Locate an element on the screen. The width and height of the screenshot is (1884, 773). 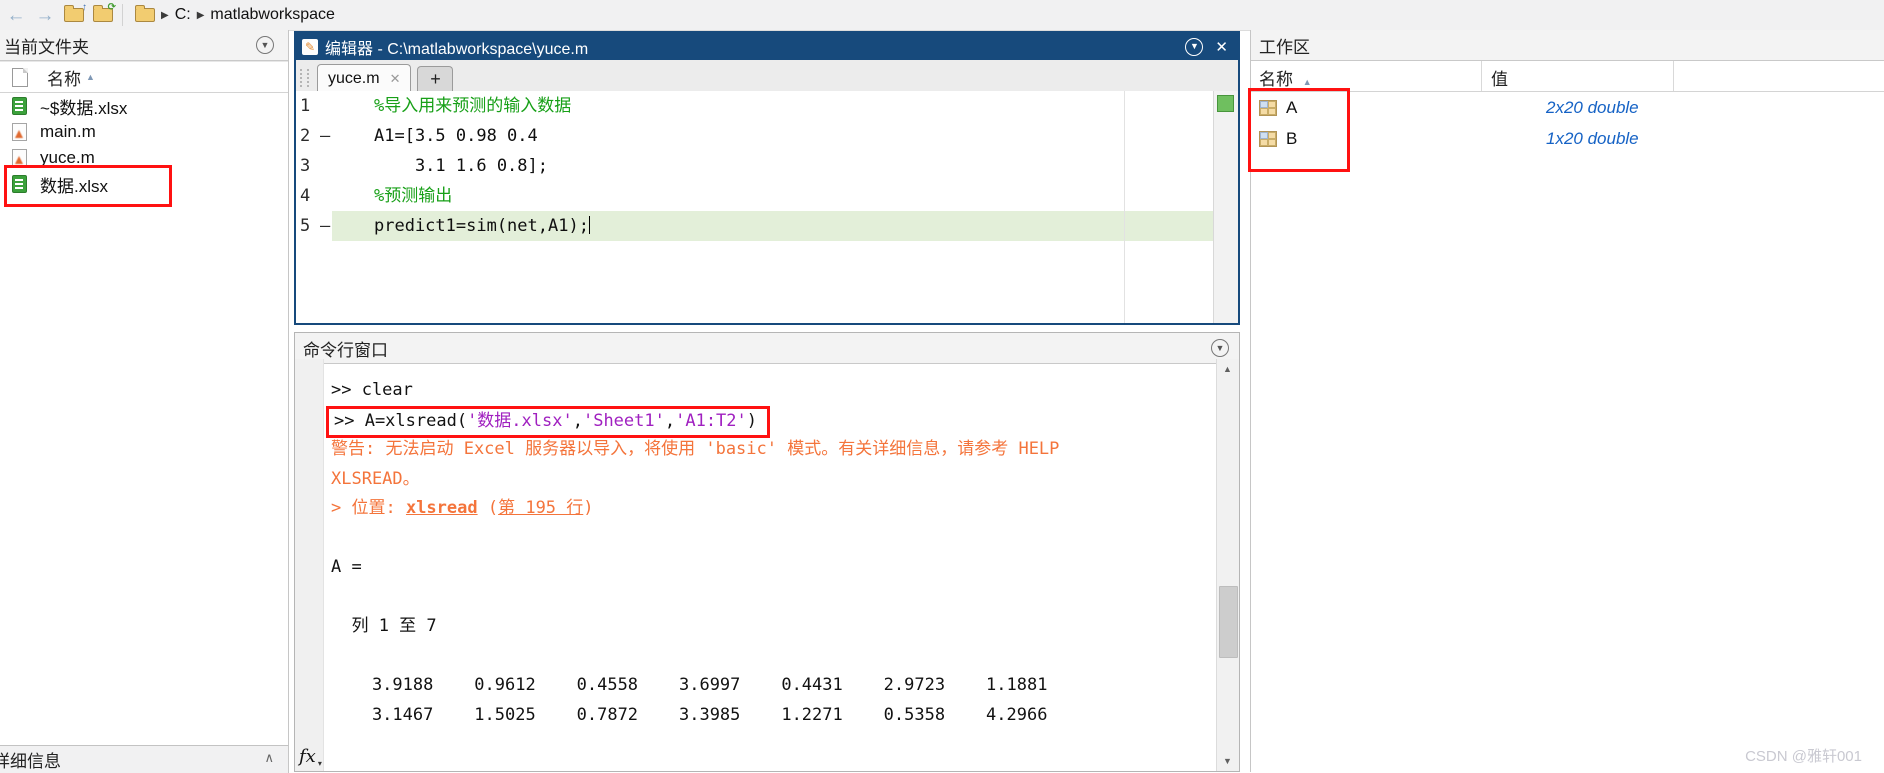
current-folder-header: 当前文件夹 ▼ is located at coordinates (144, 45).